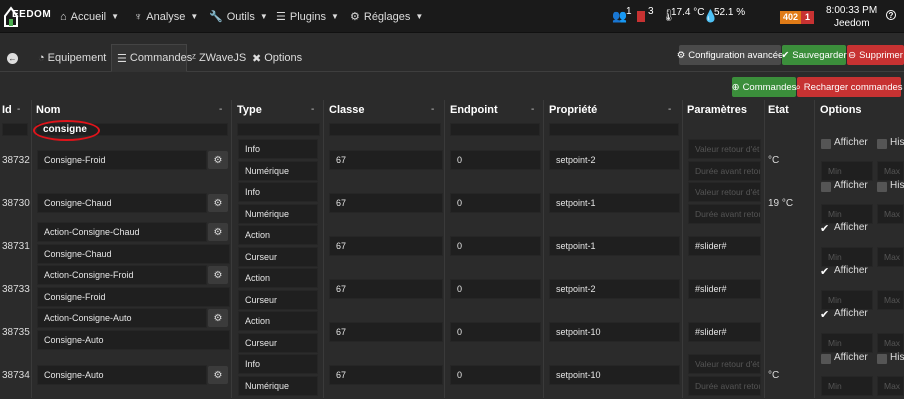 Image resolution: width=904 pixels, height=399 pixels. Describe the element at coordinates (307, 16) in the screenshot. I see `nav-plugins: ☰ Plugins ▼` at that location.